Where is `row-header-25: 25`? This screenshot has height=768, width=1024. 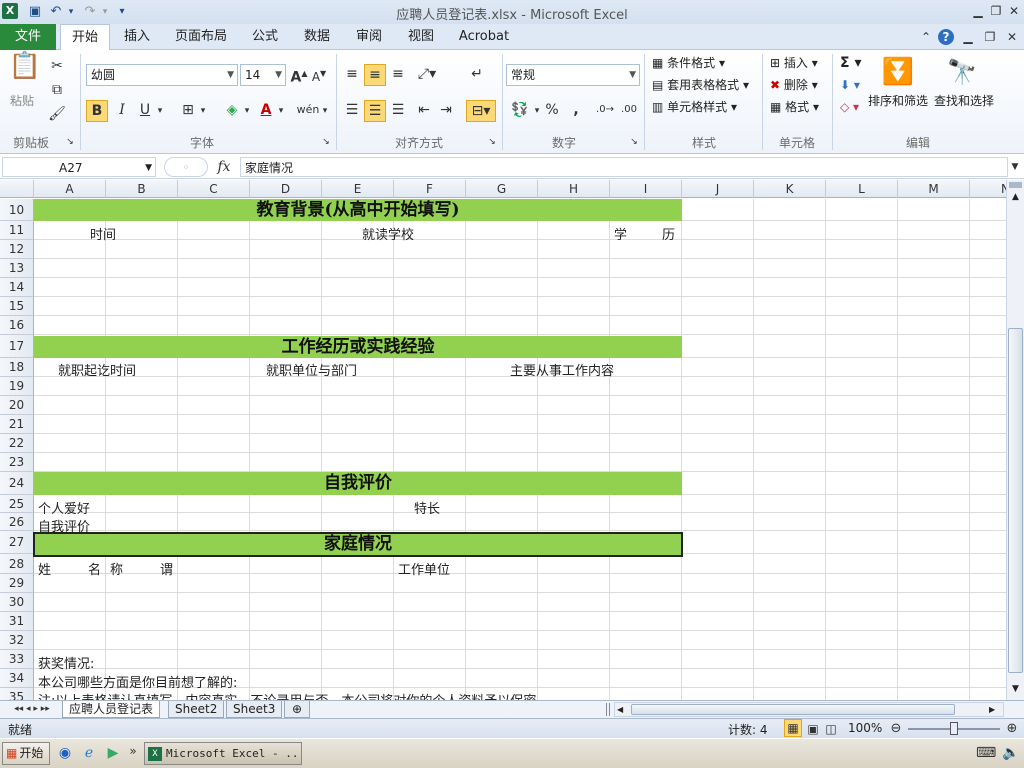
row-header-25: 25 is located at coordinates (17, 504).